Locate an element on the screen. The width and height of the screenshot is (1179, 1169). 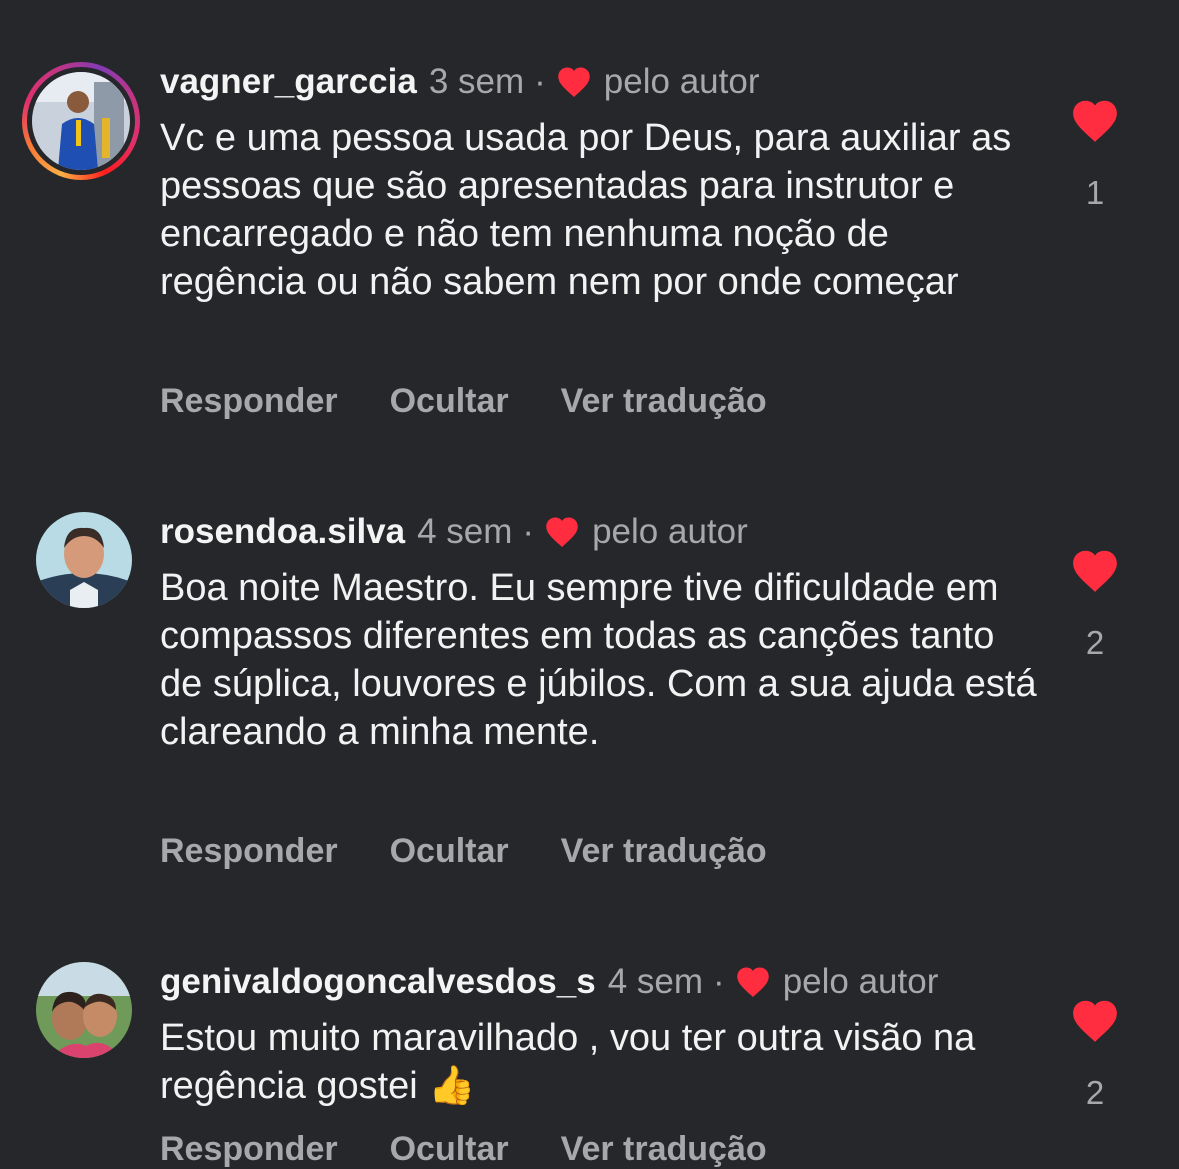
comment-meta: vagner_garccia 3 sem · pelo autor is located at coordinates (459, 82).